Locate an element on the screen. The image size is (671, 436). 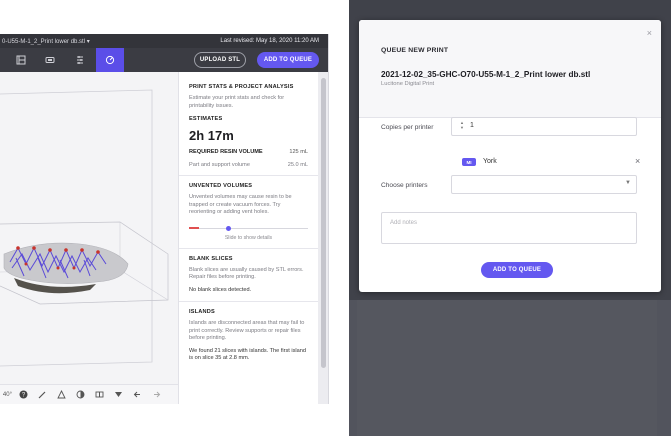
add-to-queue-submit-button: ADD TO QUEUE is located at coordinates (517, 270).